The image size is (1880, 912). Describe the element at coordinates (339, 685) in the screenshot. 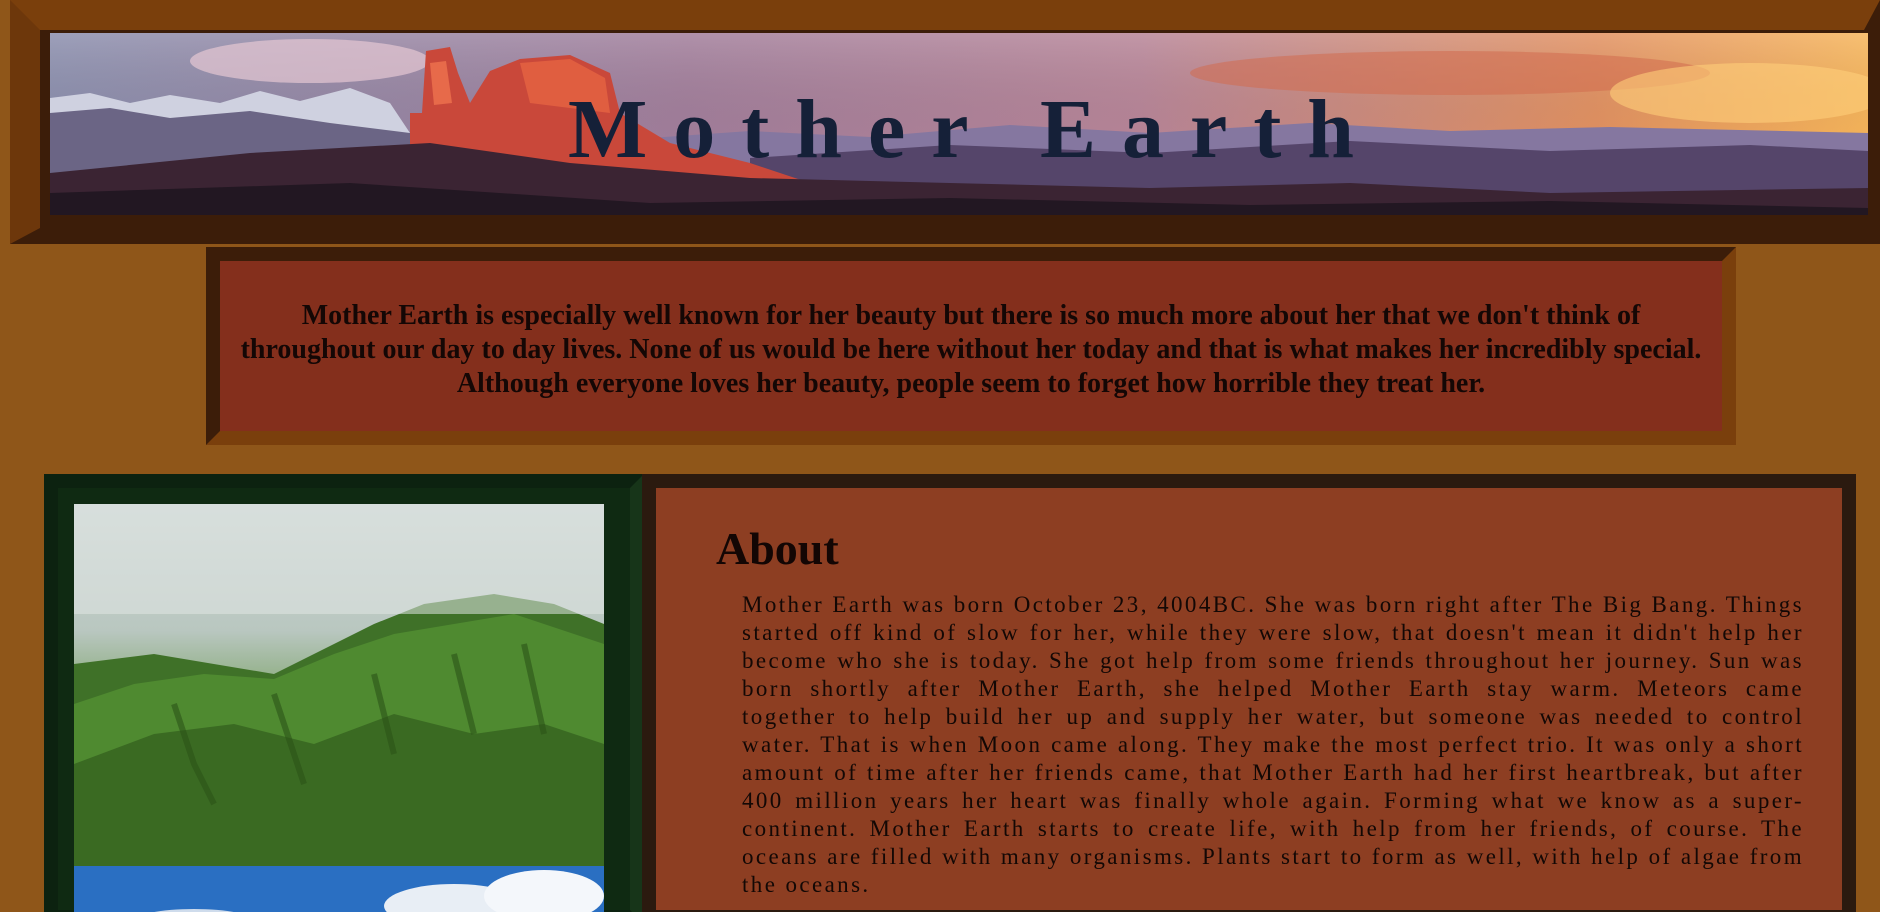

I see `green-mountain-image` at that location.